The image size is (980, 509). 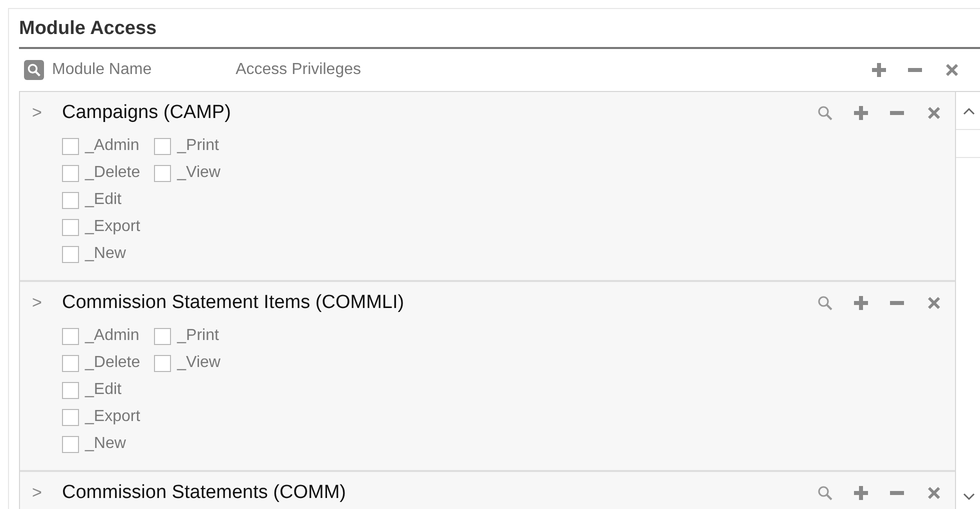 What do you see at coordinates (204, 492) in the screenshot?
I see `module-name: Commission Statements (COMM)` at bounding box center [204, 492].